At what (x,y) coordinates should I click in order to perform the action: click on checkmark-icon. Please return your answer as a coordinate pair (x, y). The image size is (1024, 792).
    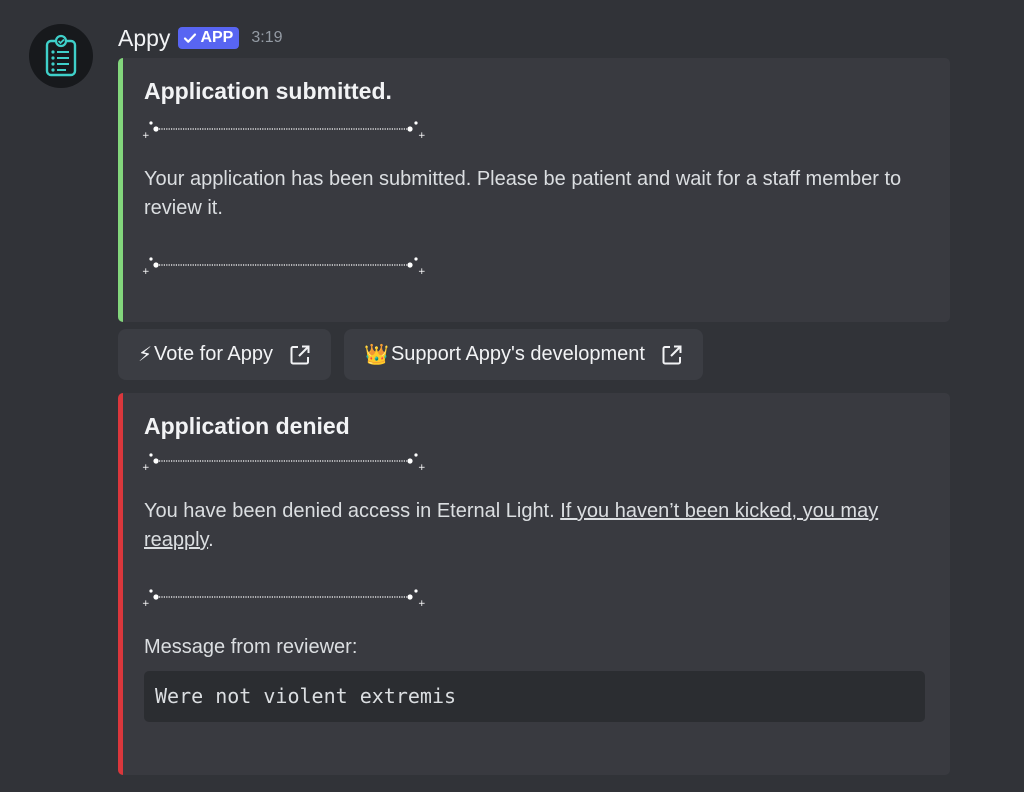
    Looking at the image, I should click on (190, 38).